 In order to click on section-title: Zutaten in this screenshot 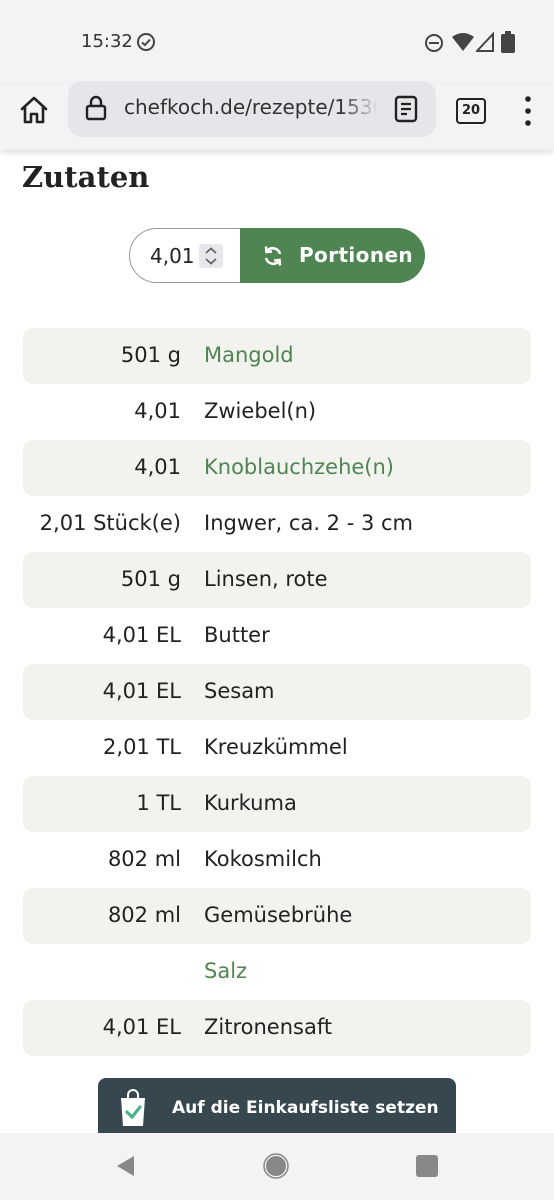, I will do `click(86, 177)`.